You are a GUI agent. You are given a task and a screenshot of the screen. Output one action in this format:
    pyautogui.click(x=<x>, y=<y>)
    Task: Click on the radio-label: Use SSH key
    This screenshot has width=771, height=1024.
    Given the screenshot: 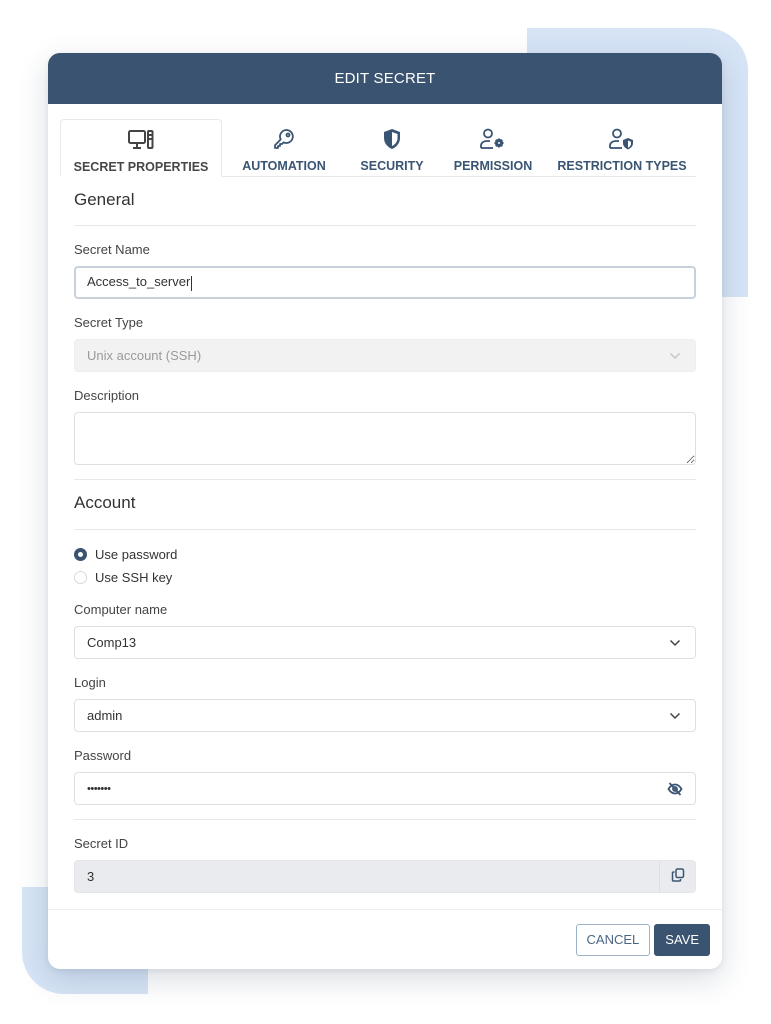 What is the action you would take?
    pyautogui.click(x=134, y=577)
    